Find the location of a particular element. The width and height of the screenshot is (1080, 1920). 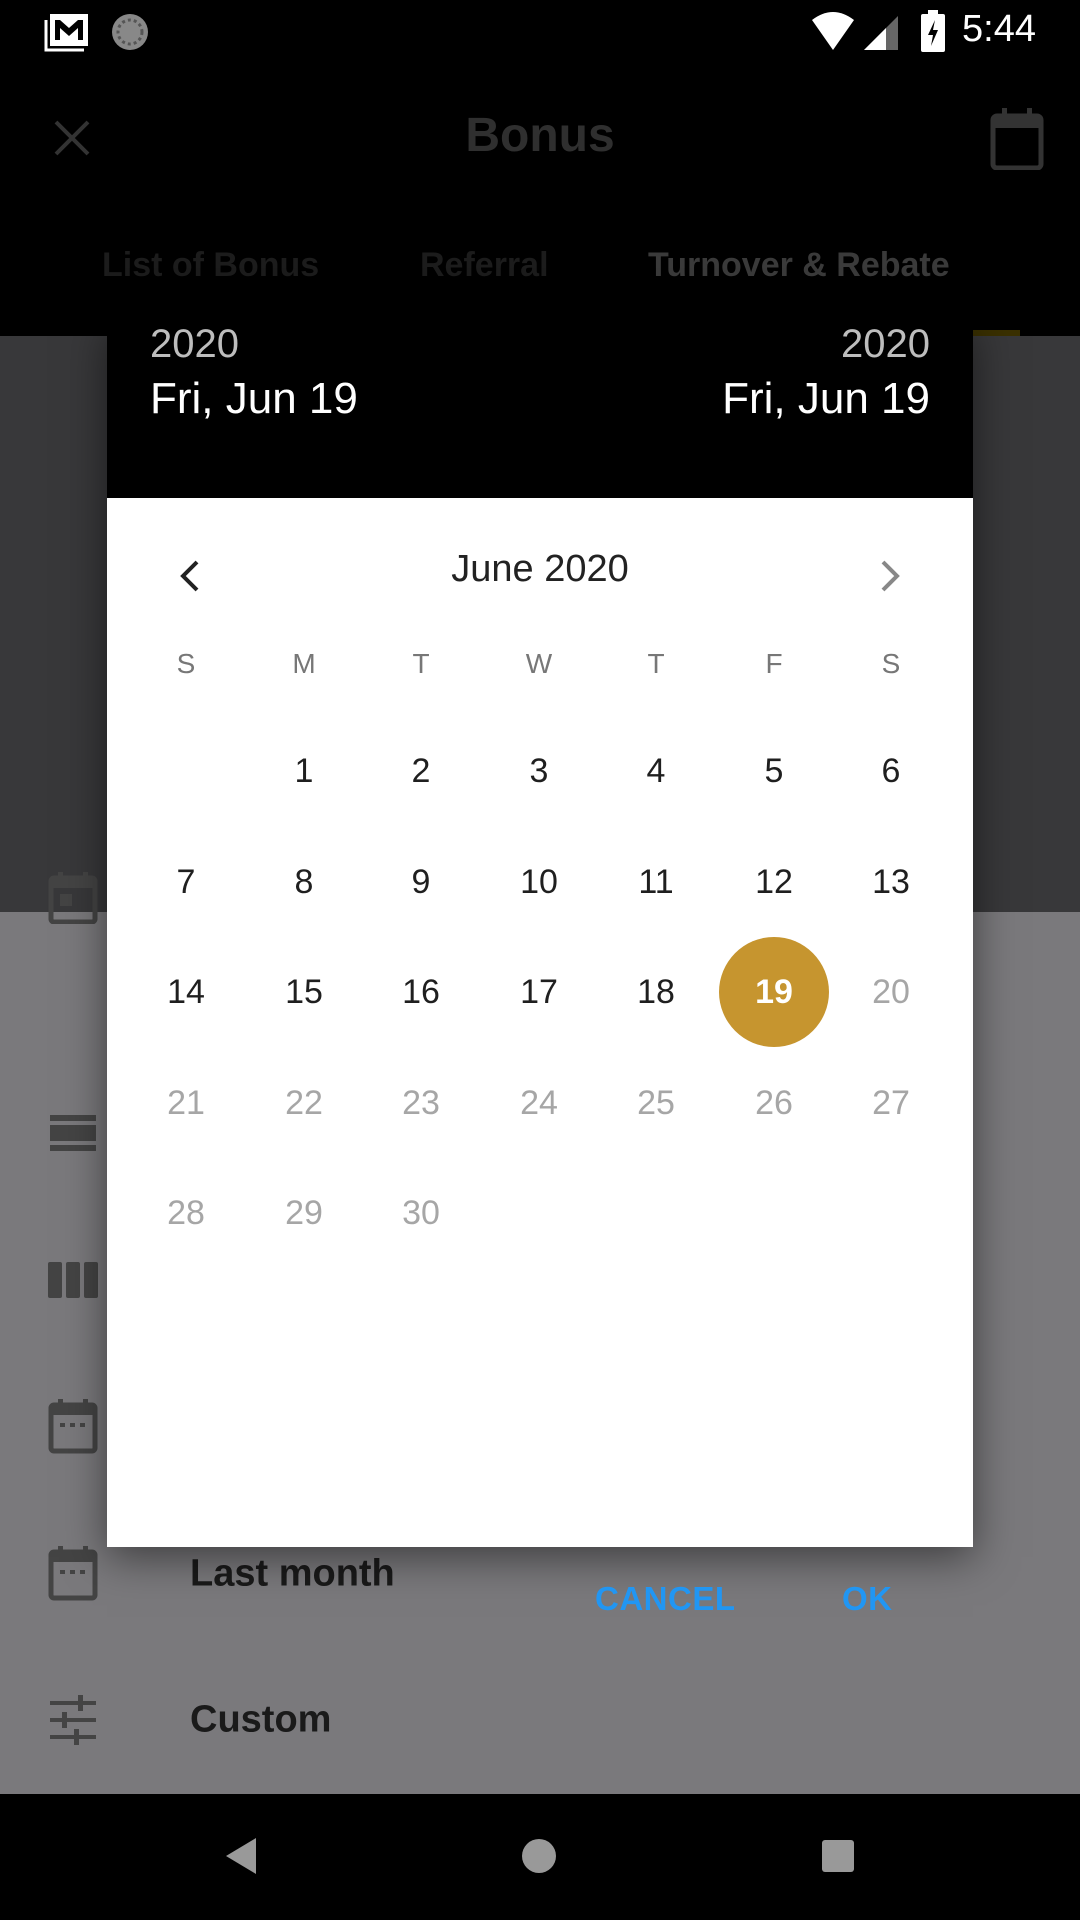

start-date: Fri, Jun 19 is located at coordinates (254, 399).